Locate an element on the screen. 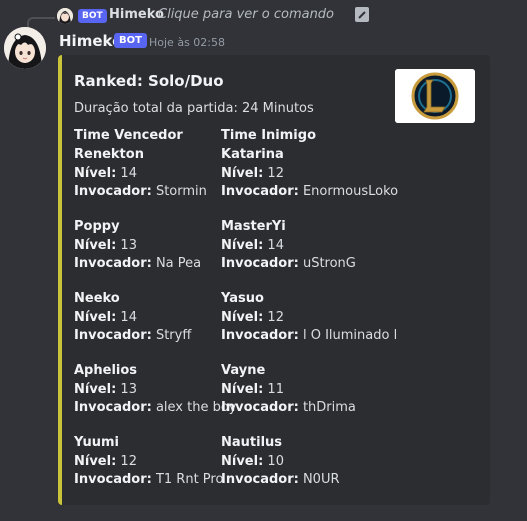 This screenshot has height=521, width=527. summoner-name: EnormousLoko is located at coordinates (348, 191).